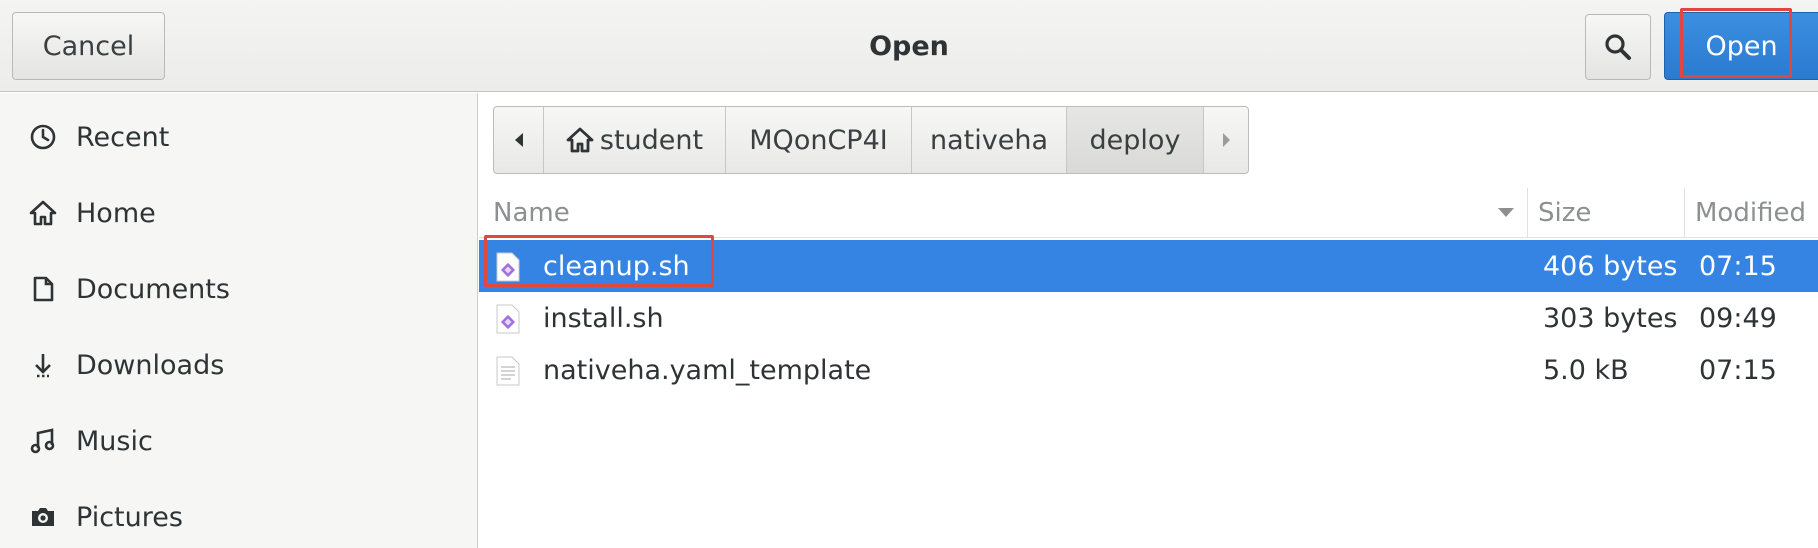 The width and height of the screenshot is (1818, 548). I want to click on path-segment-nativeha: nativeha, so click(989, 140).